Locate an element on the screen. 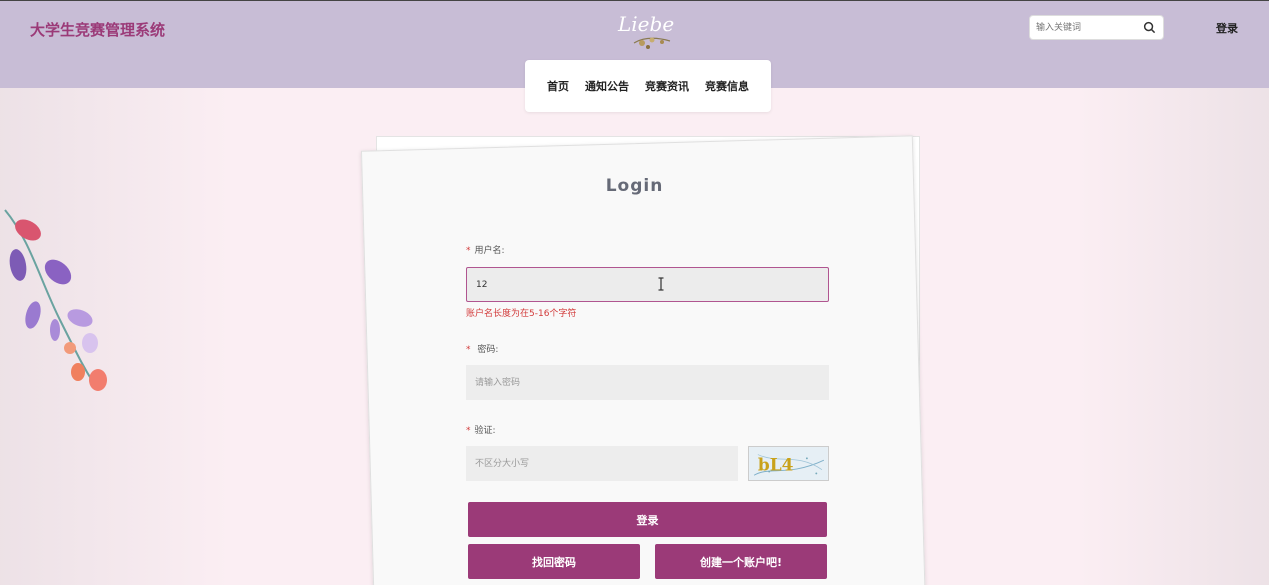  captcha-image: bL4 is located at coordinates (788, 463).